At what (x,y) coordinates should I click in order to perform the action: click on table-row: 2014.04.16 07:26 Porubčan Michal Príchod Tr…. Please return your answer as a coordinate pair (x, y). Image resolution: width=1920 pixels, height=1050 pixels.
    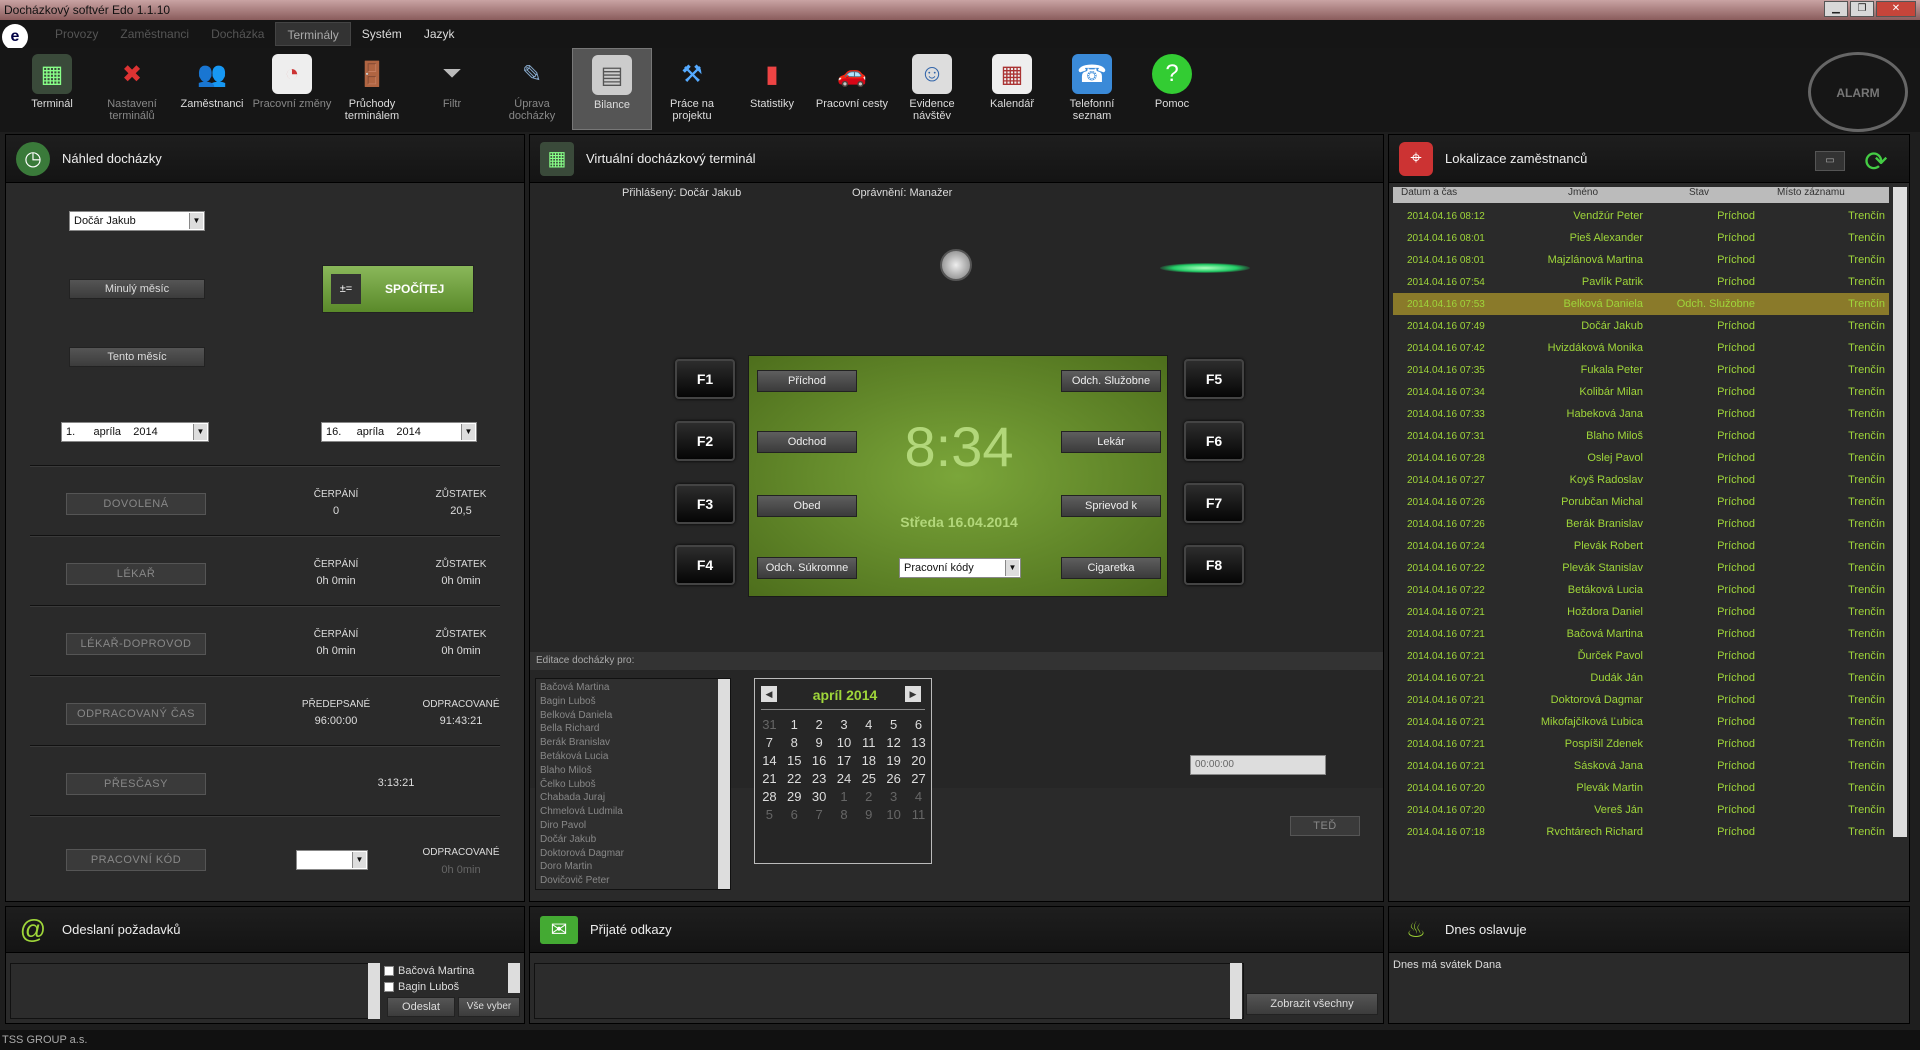
    Looking at the image, I should click on (1641, 502).